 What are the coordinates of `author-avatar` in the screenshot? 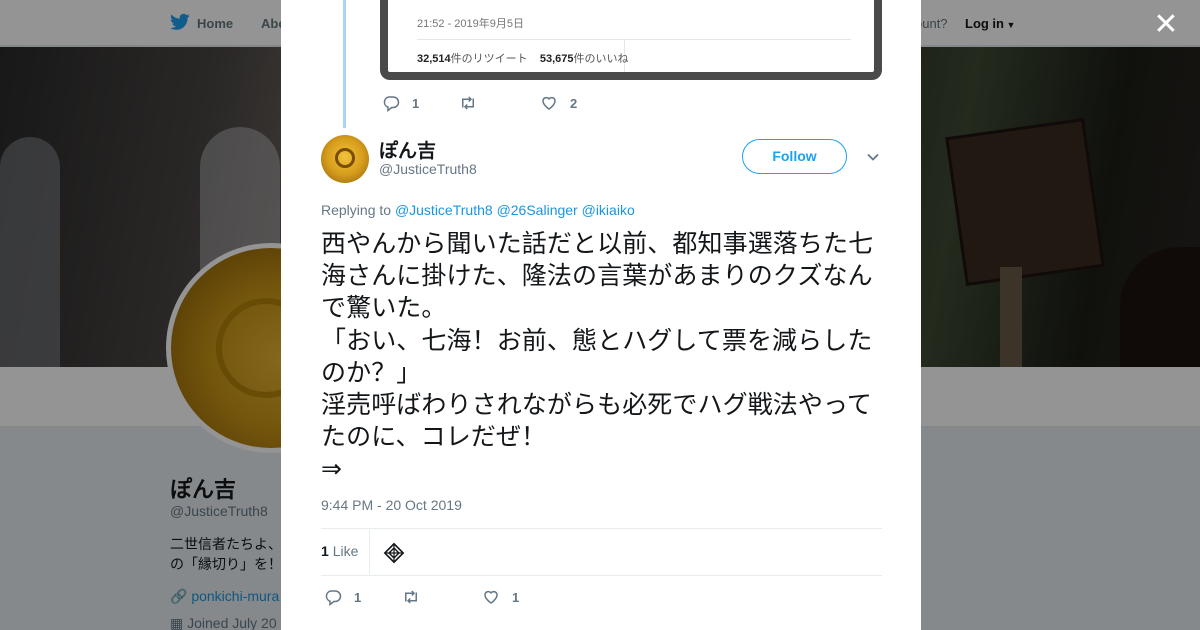 It's located at (345, 159).